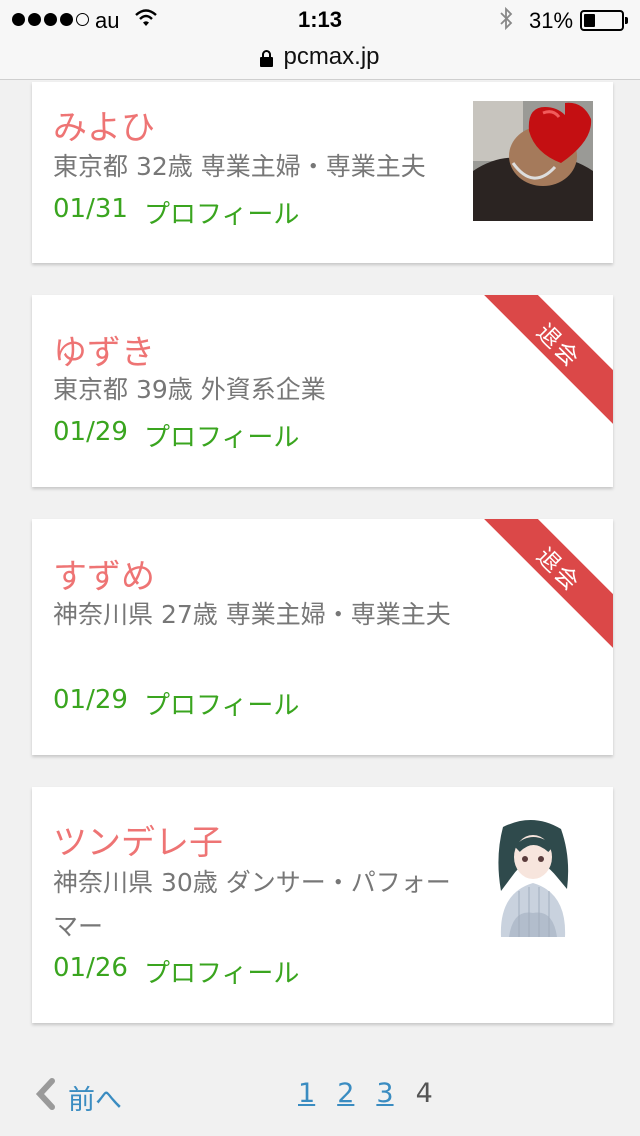 This screenshot has height=1136, width=640. What do you see at coordinates (345, 1093) in the screenshot?
I see `page-link: 2` at bounding box center [345, 1093].